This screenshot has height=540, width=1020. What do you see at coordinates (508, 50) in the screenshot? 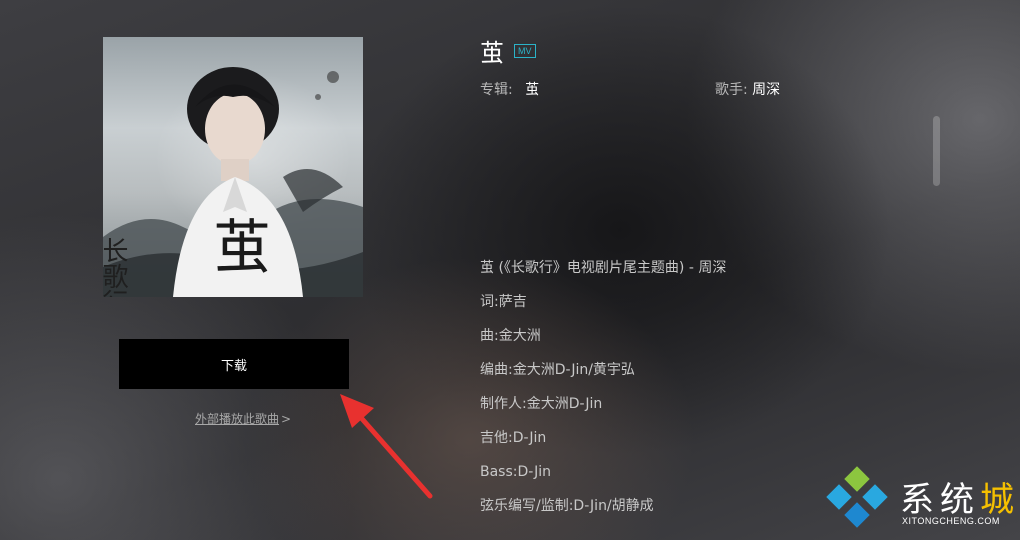
I see `song-title-row: 茧 MV` at bounding box center [508, 50].